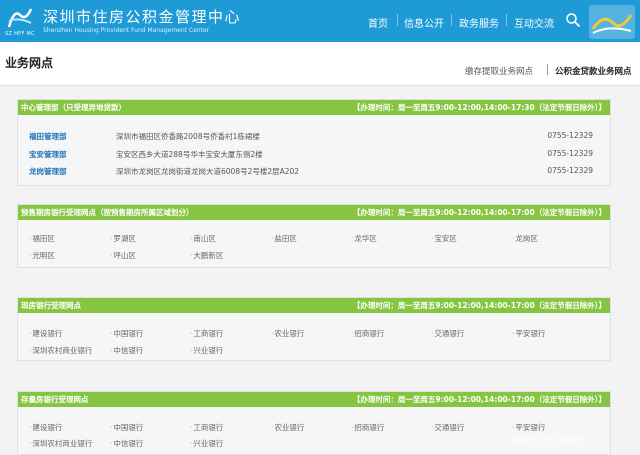  What do you see at coordinates (364, 238) in the screenshot?
I see `district-link: 龙华区` at bounding box center [364, 238].